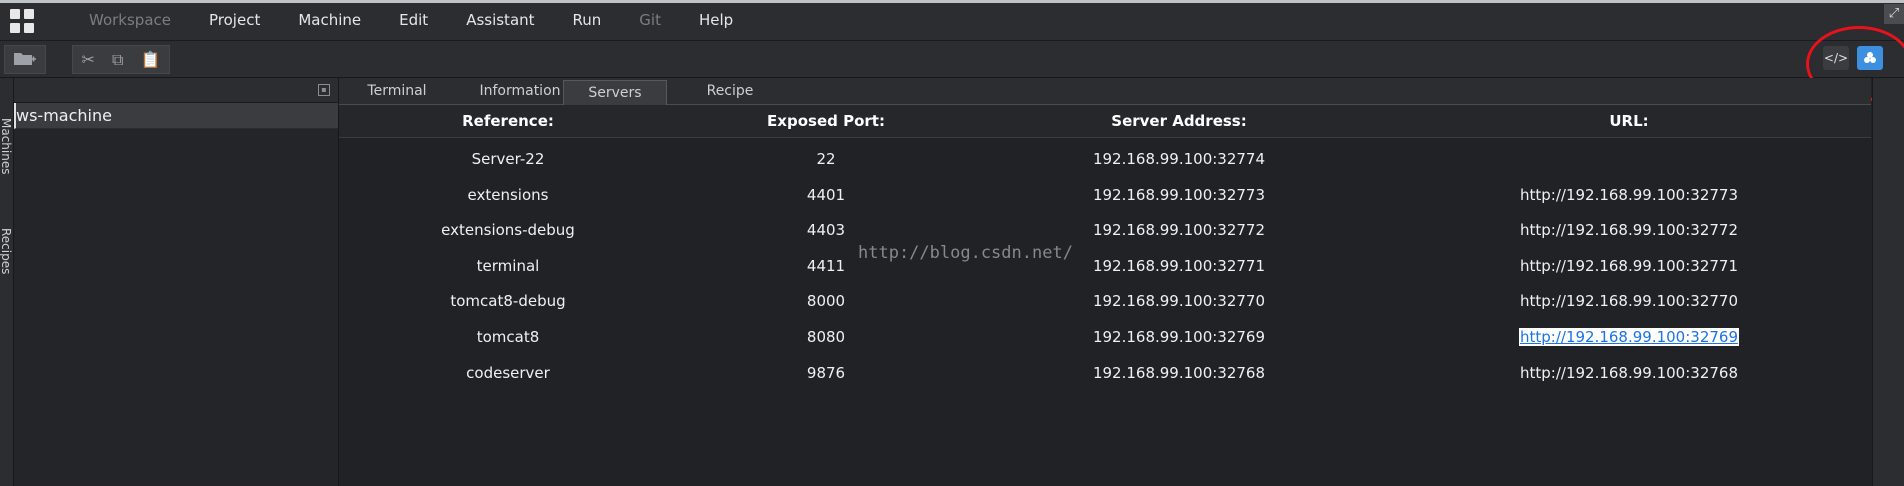  I want to click on folder-add-icon, so click(25, 60).